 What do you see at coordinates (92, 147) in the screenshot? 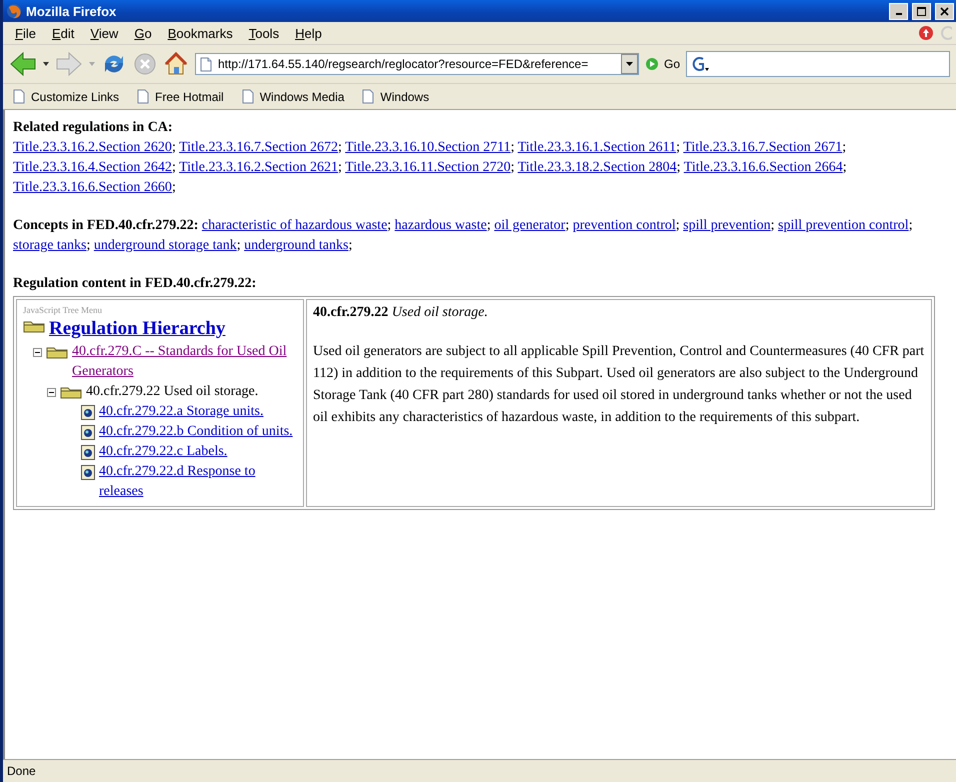
I see `regulation-link: Title.23.3.16.2.Section 2620` at bounding box center [92, 147].